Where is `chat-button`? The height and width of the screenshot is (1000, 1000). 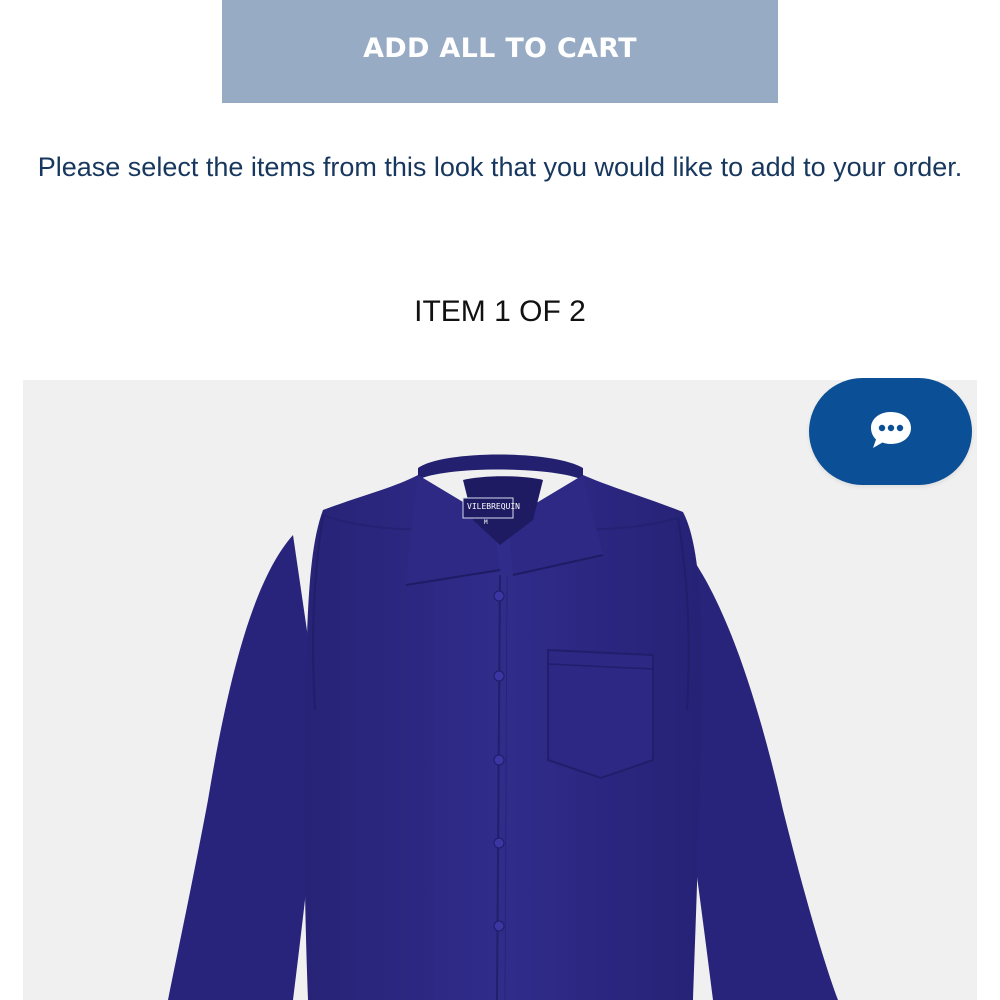
chat-button is located at coordinates (890, 431).